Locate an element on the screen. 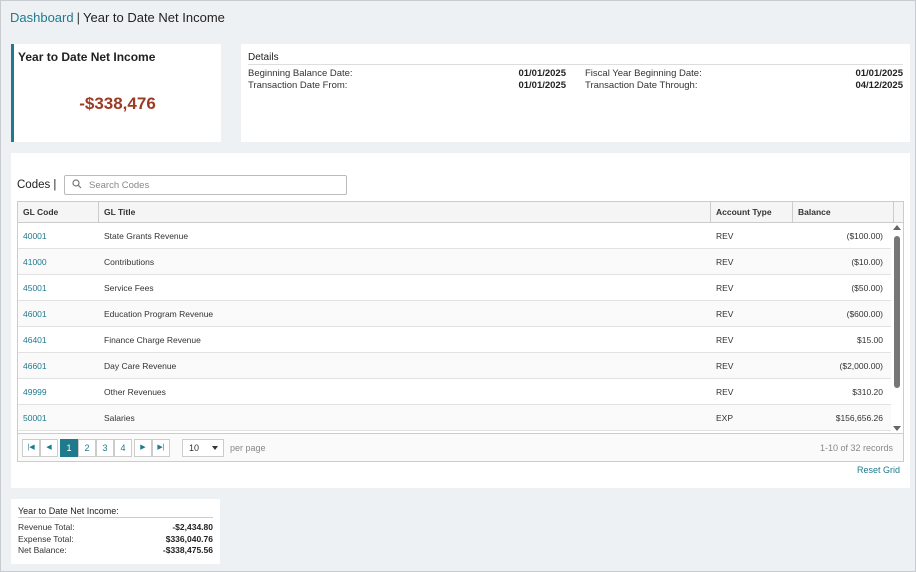  balance: $156,656.26 is located at coordinates (859, 418).